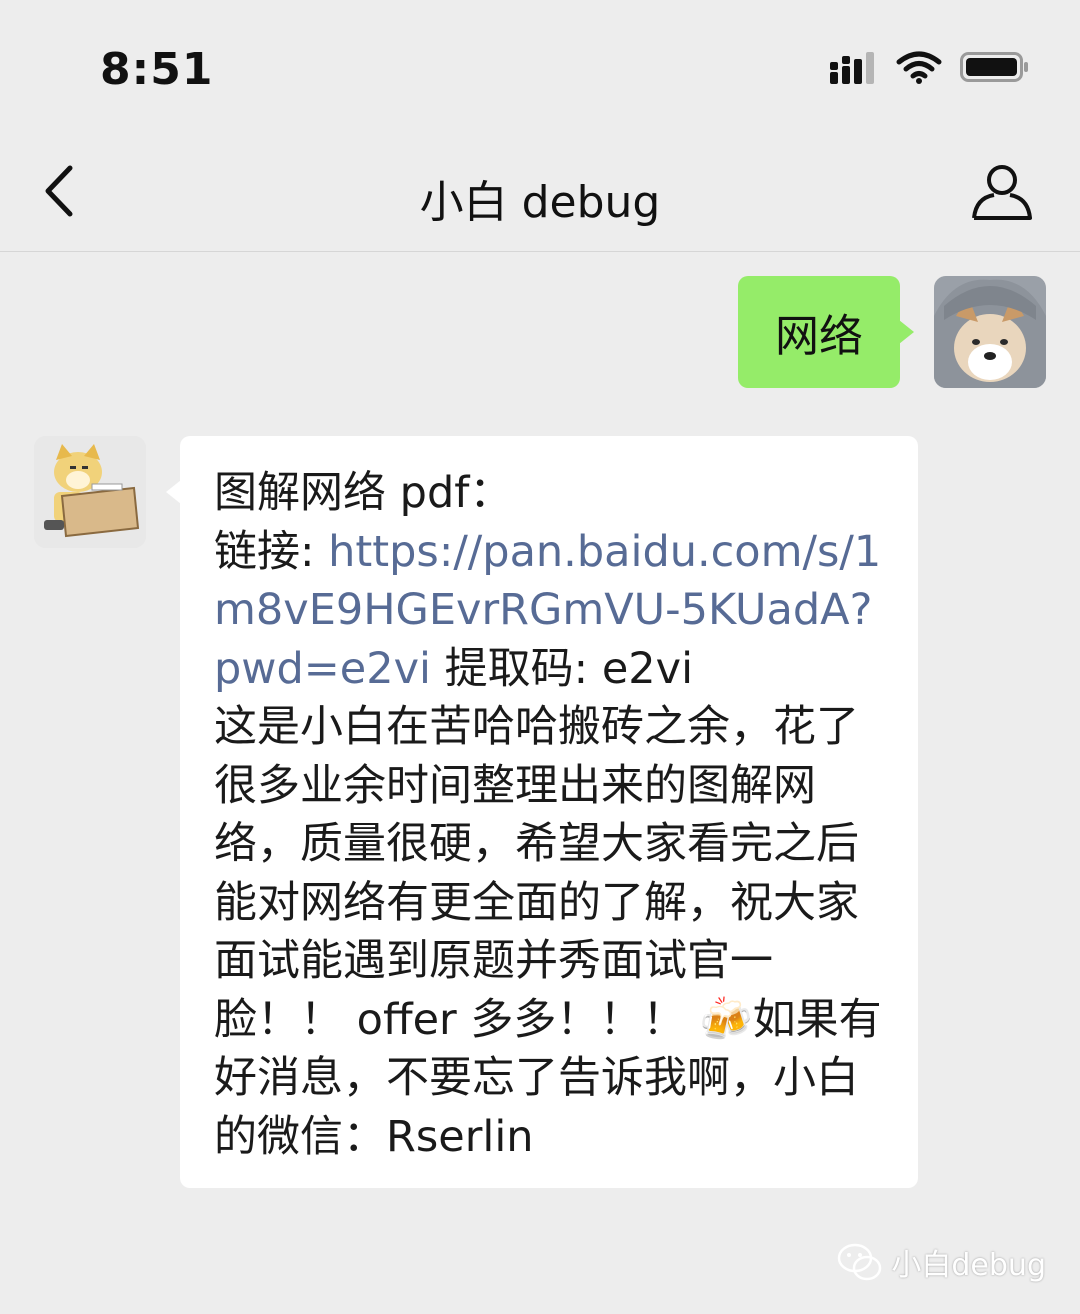 This screenshot has width=1080, height=1314. What do you see at coordinates (363, 493) in the screenshot?
I see `message-heading: 图解网络 pdf：` at bounding box center [363, 493].